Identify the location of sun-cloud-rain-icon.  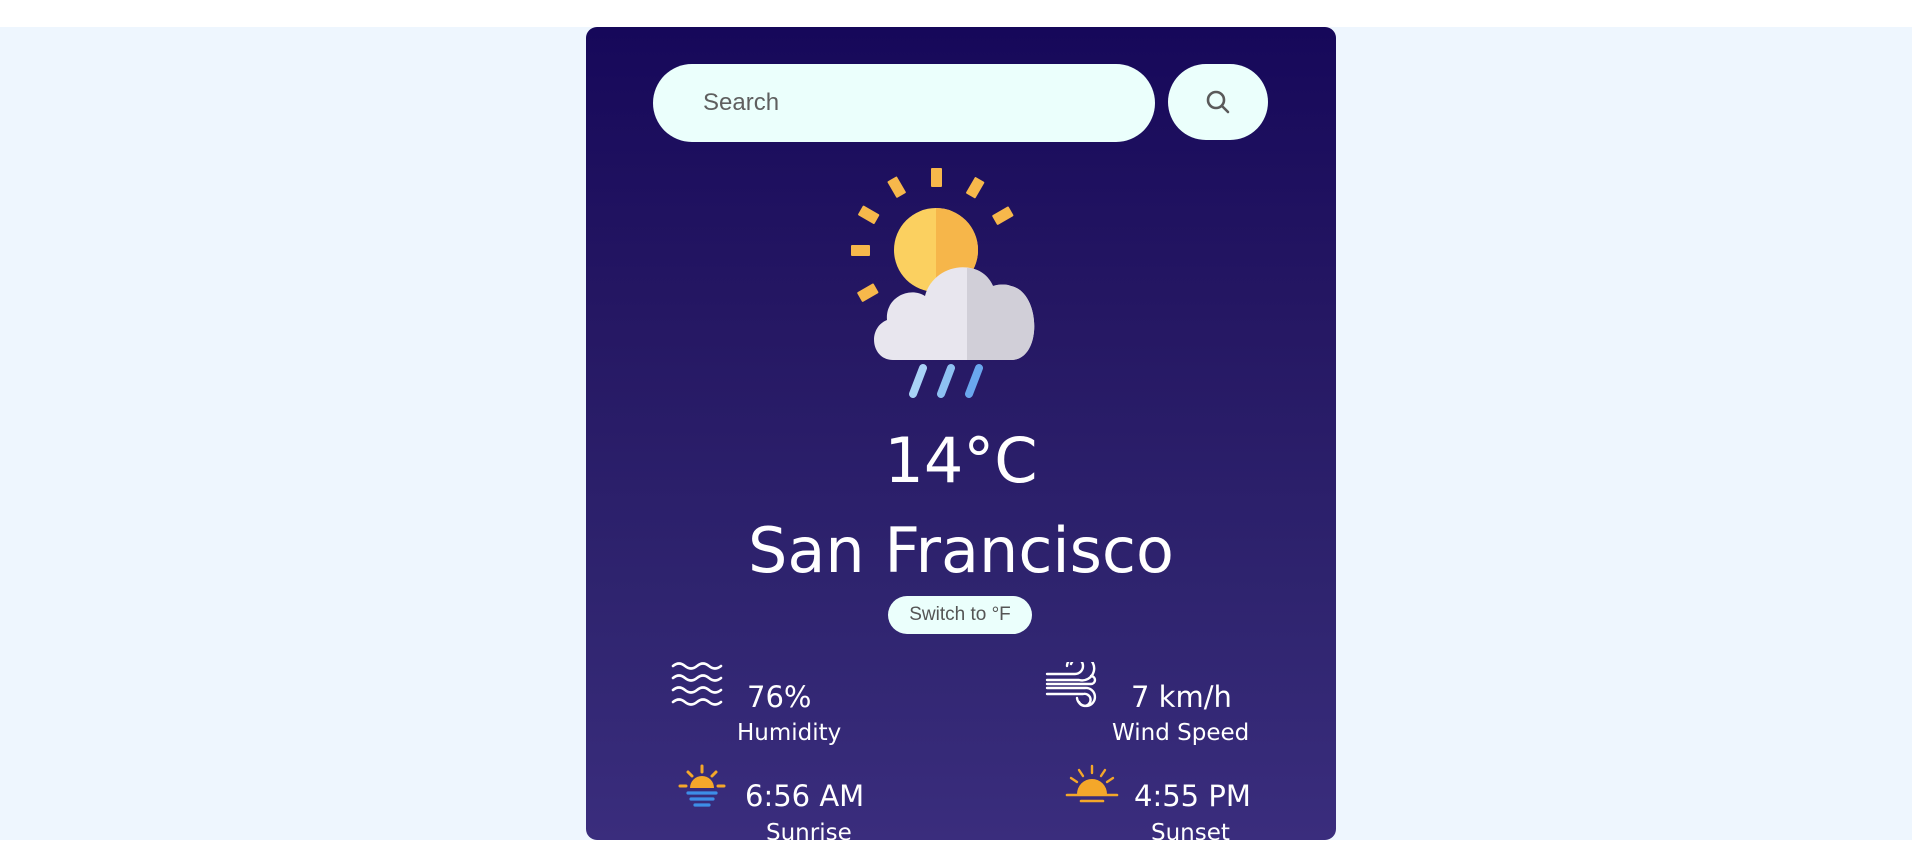
(943, 283).